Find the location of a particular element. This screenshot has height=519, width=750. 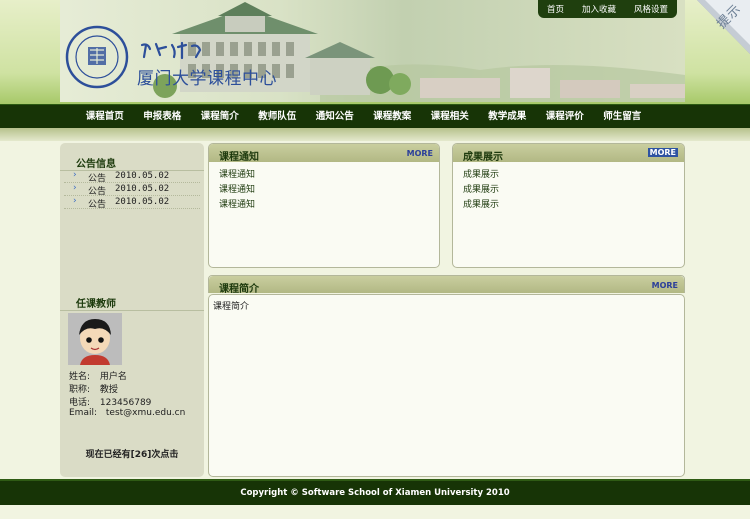

nav-item-lesson-plans: 课程教案 is located at coordinates (393, 117).